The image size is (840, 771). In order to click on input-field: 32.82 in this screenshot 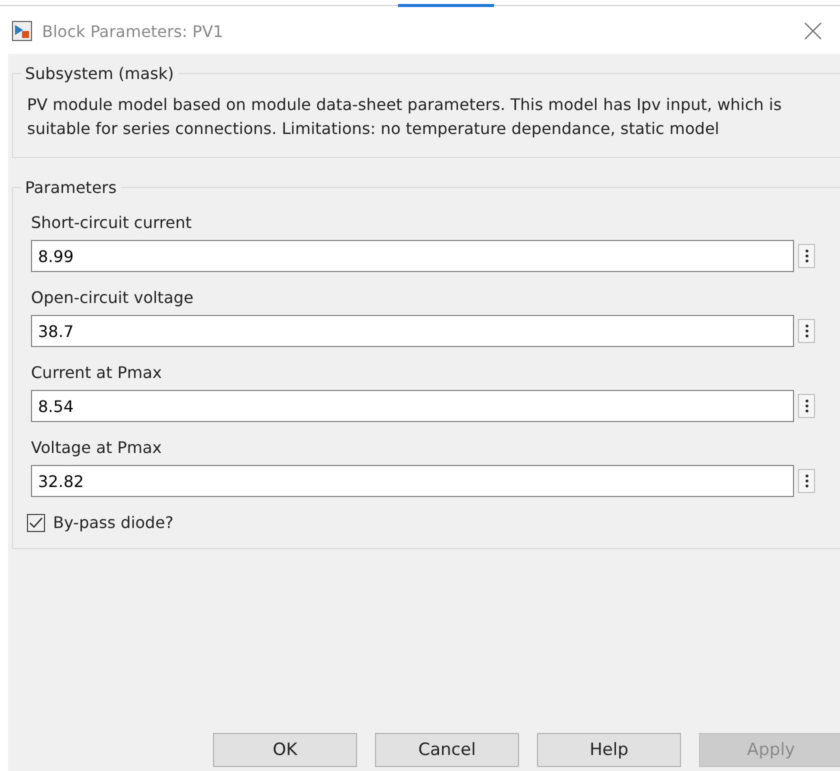, I will do `click(412, 481)`.